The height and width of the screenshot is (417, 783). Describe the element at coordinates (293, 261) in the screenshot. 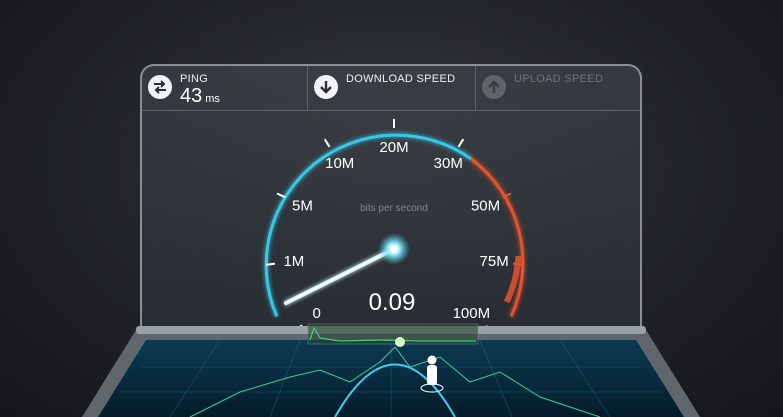

I see `gauge-tick-label: 1M` at that location.